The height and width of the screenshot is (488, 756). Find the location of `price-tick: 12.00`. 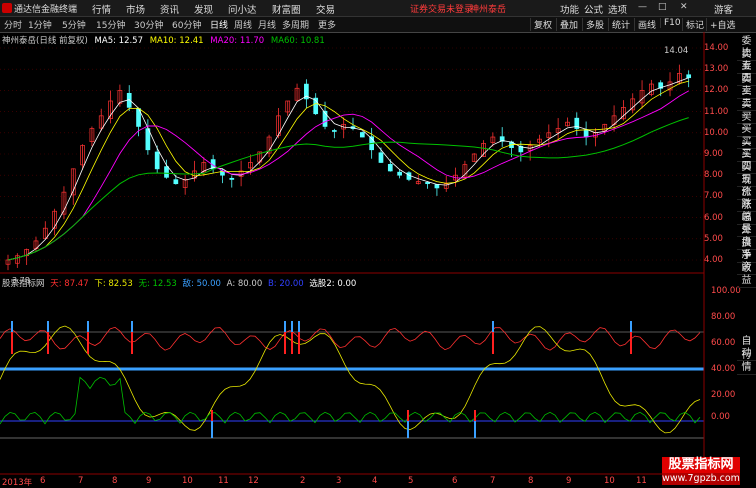

price-tick: 12.00 is located at coordinates (716, 90).